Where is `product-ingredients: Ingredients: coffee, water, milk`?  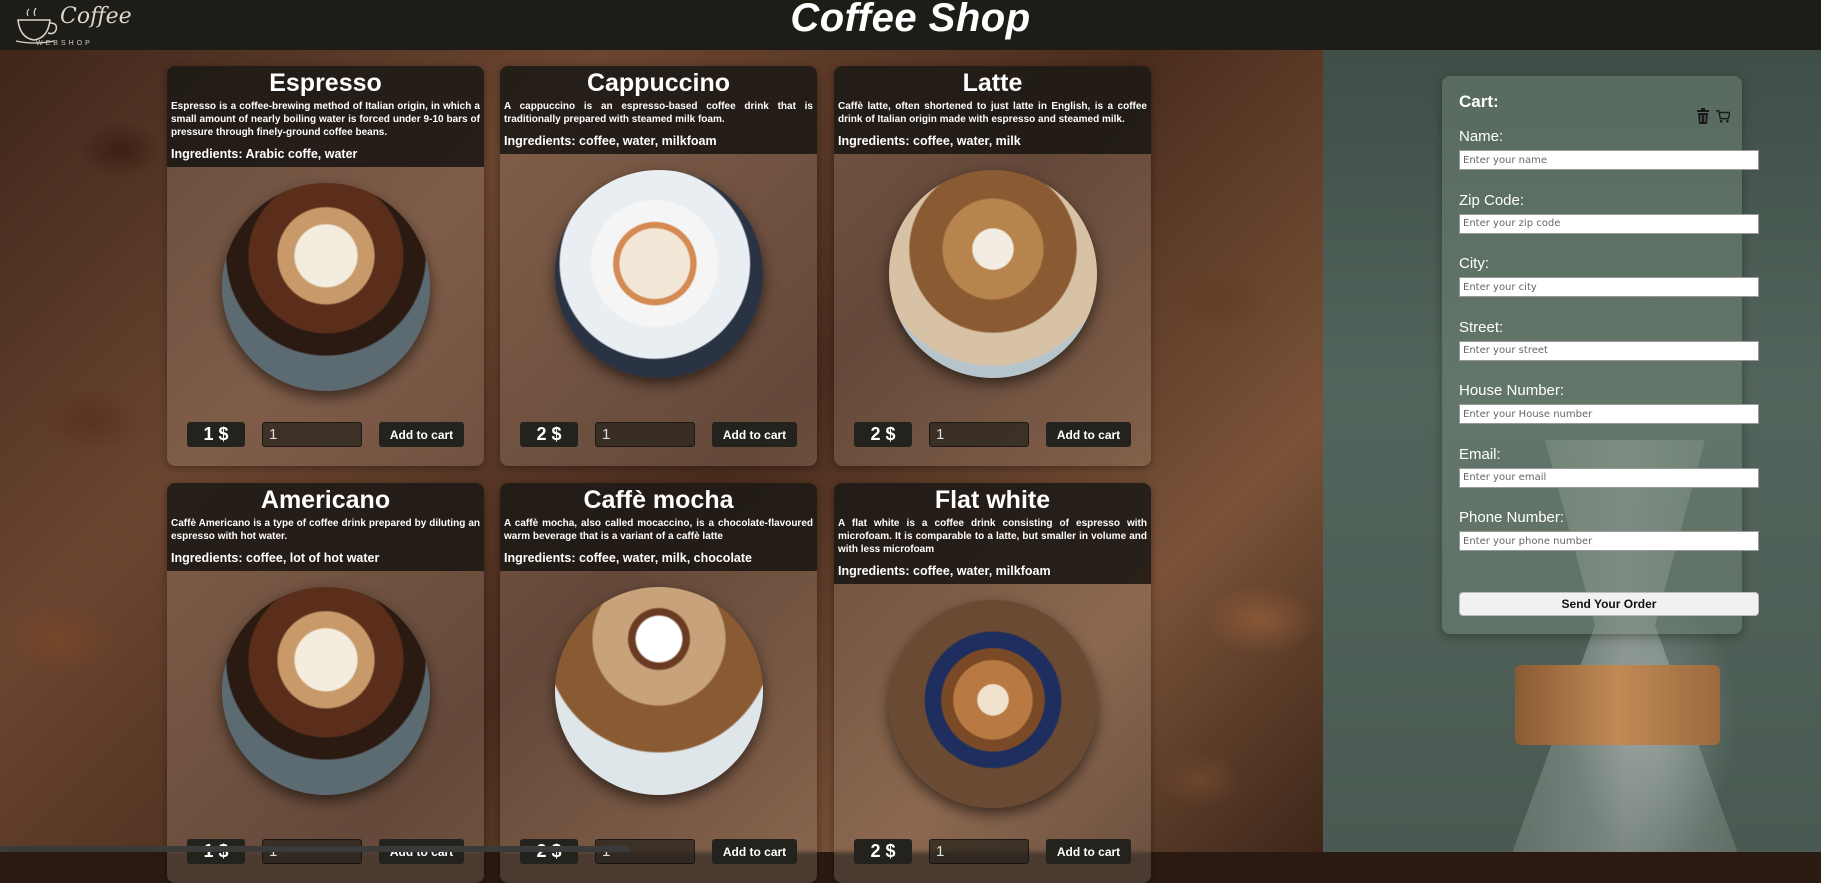 product-ingredients: Ingredients: coffee, water, milk is located at coordinates (929, 141).